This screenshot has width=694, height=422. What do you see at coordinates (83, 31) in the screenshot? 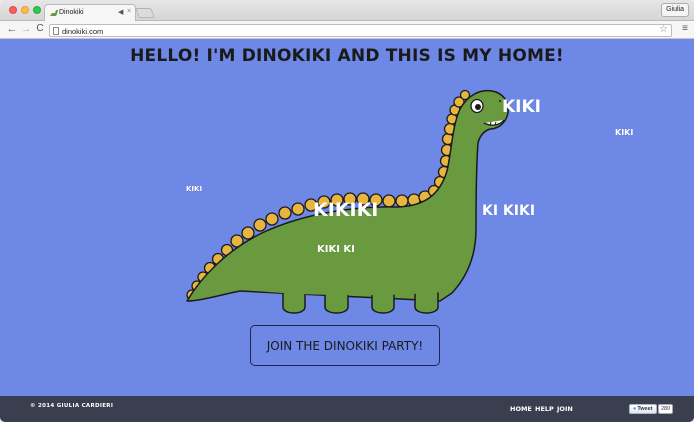
I see `url-text: dinokiki.com` at bounding box center [83, 31].